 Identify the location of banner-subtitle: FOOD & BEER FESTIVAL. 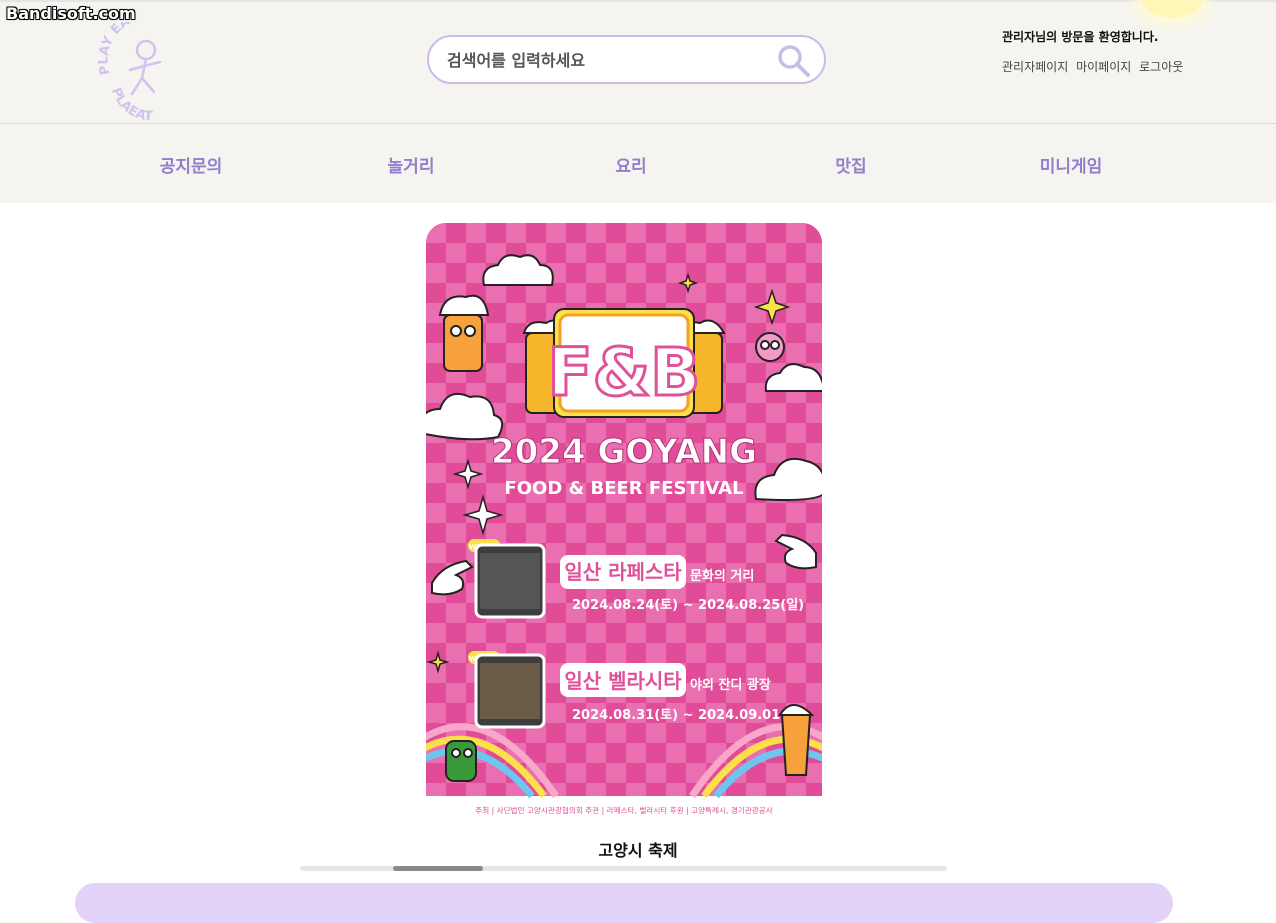
(623, 488).